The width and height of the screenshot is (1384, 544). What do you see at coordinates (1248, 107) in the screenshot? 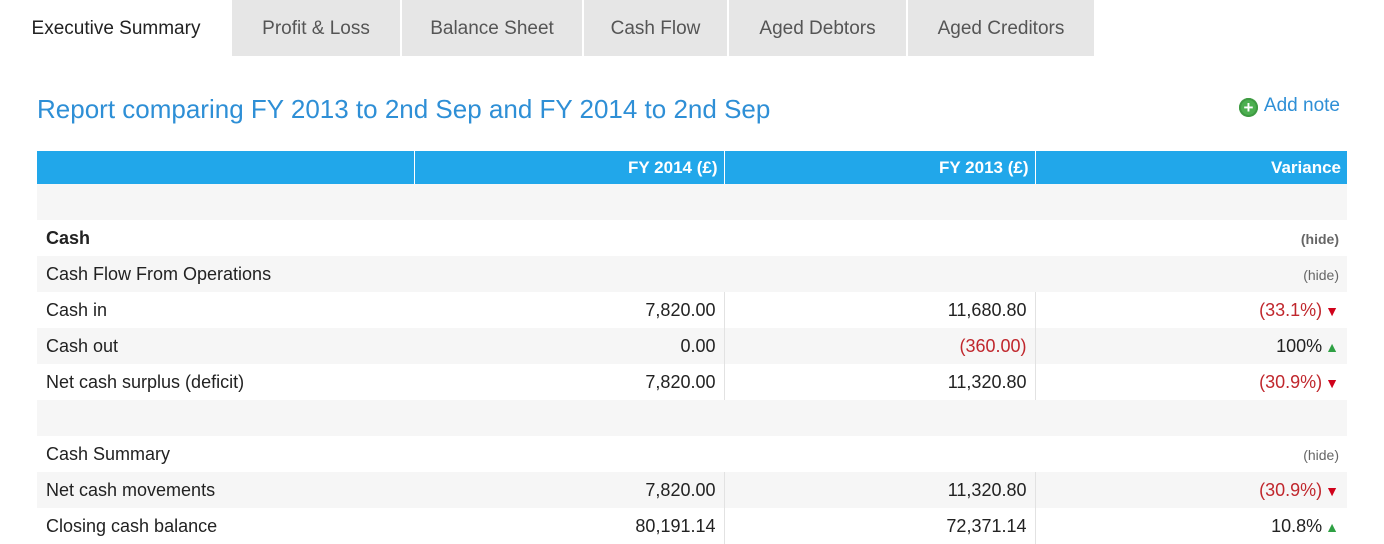
I see `add-icon: +` at bounding box center [1248, 107].